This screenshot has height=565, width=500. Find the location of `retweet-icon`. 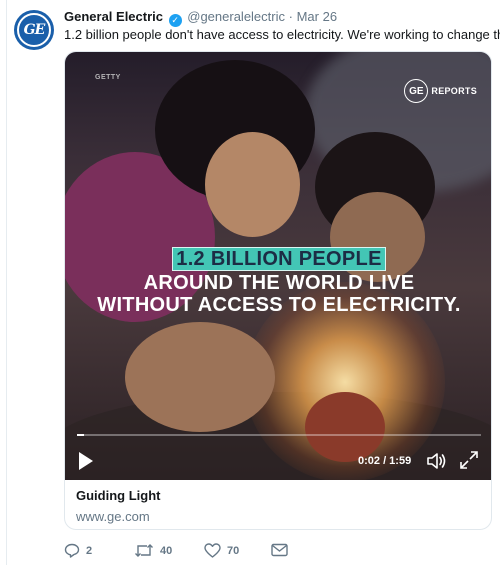

retweet-icon is located at coordinates (144, 550).